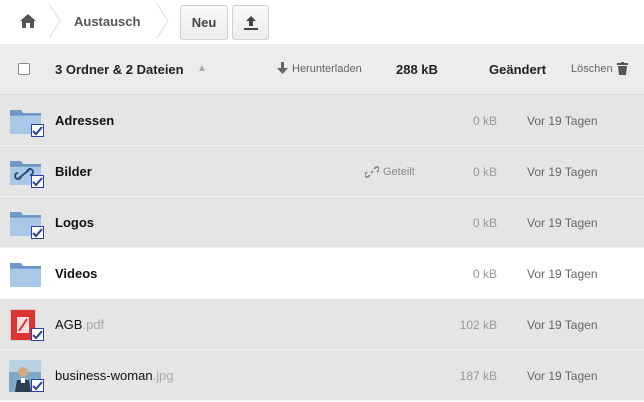 Image resolution: width=644 pixels, height=402 pixels. I want to click on share-button: Geteilt, so click(390, 172).